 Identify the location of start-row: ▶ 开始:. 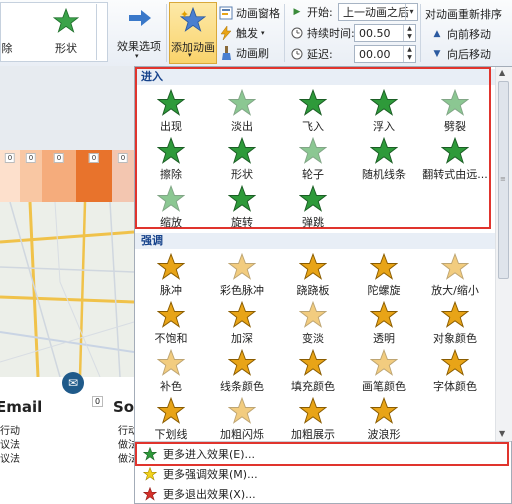
(311, 12).